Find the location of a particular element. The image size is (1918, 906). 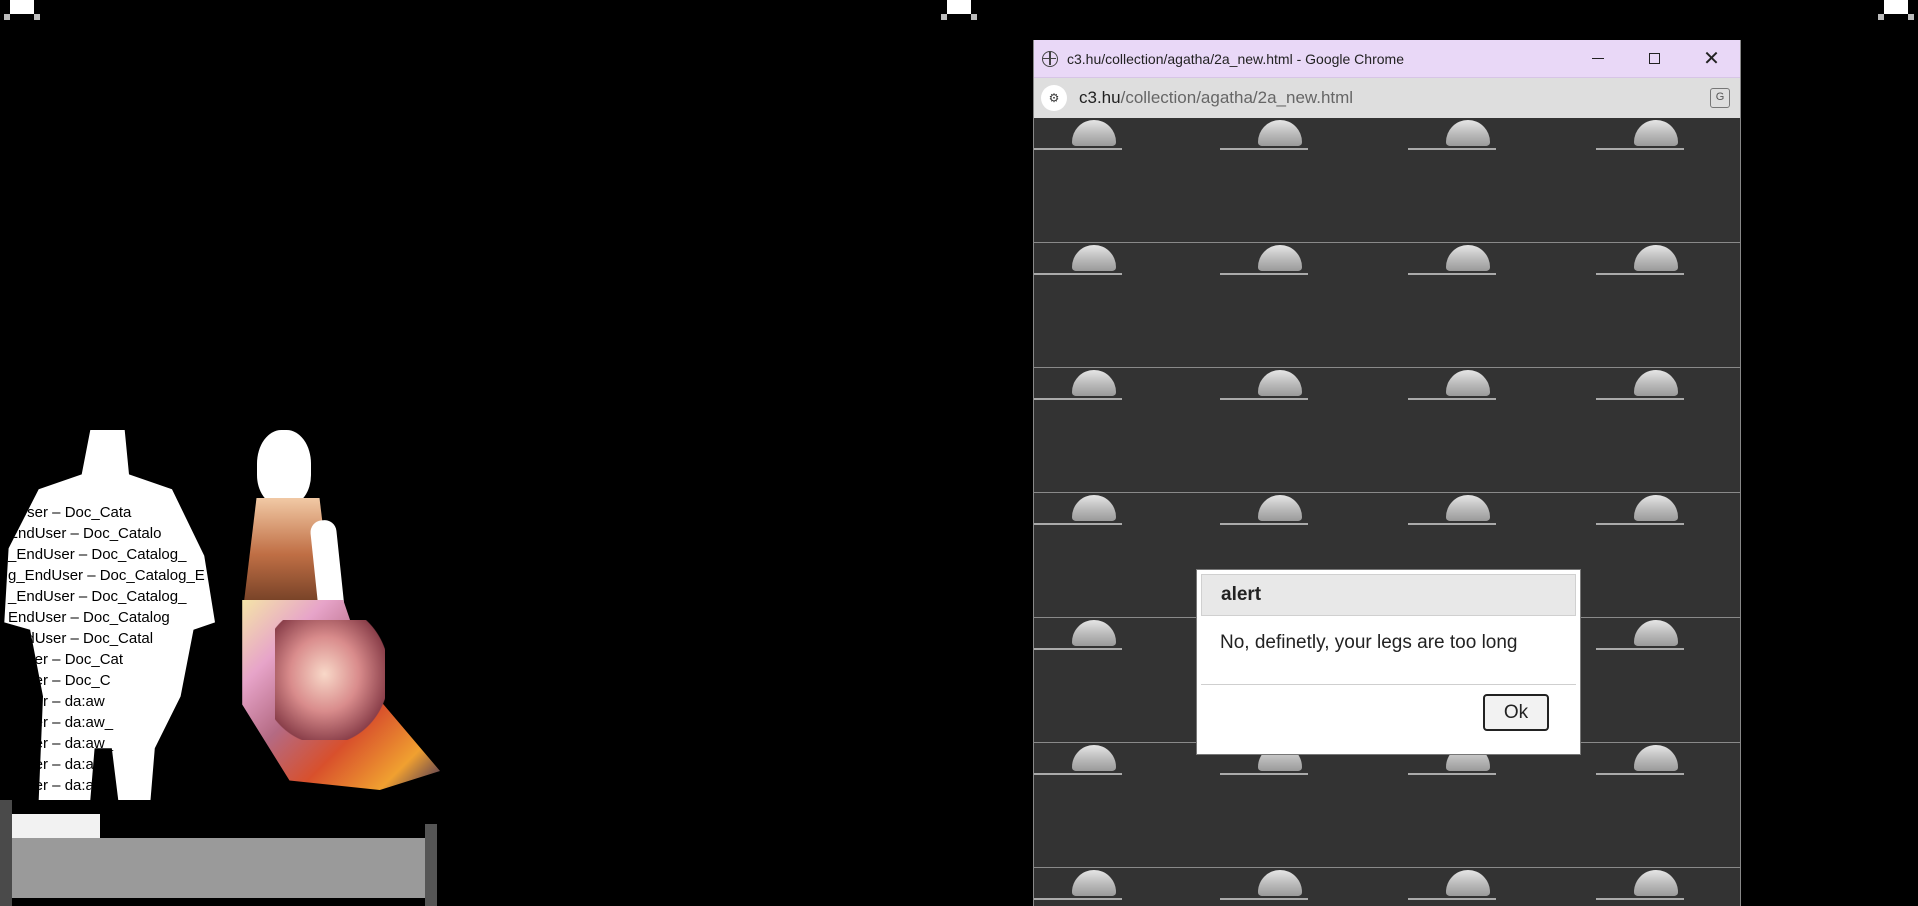

close-button: ✕ is located at coordinates (1711, 58).